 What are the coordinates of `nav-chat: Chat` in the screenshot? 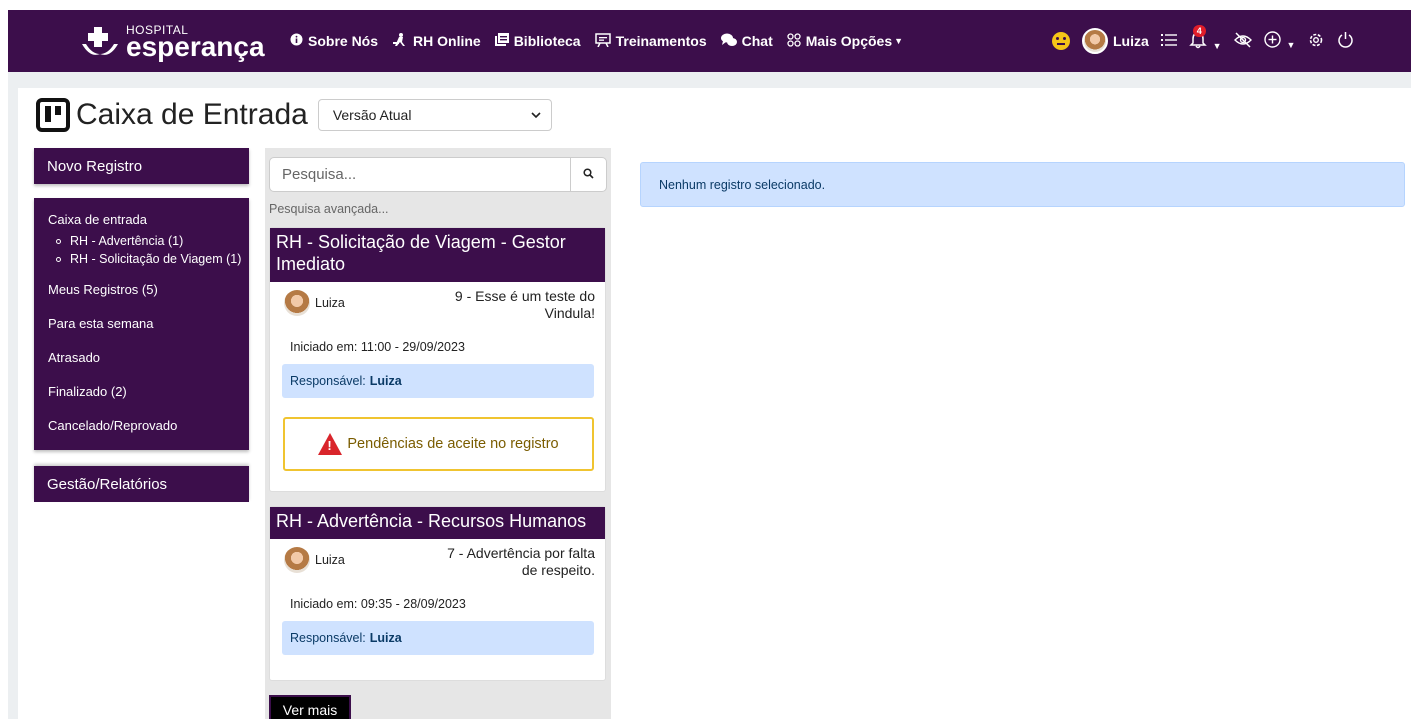 It's located at (746, 41).